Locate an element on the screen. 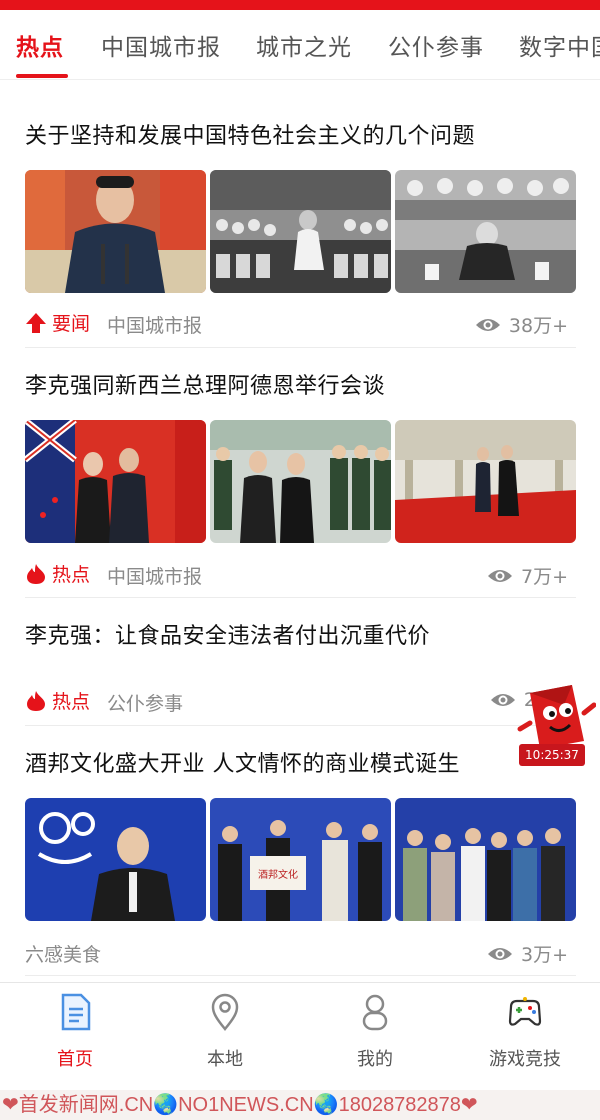 This screenshot has height=1120, width=600. news-source: 六感美食 is located at coordinates (63, 955).